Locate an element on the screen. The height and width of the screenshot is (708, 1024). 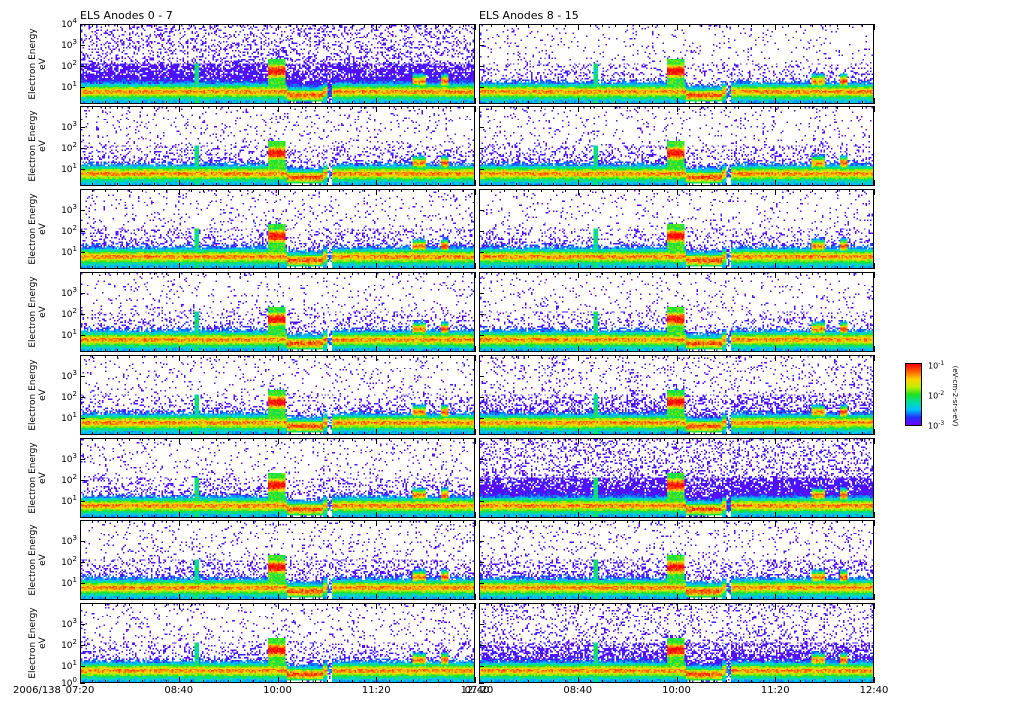
y-tick-label: 104 is located at coordinates (69, 23).